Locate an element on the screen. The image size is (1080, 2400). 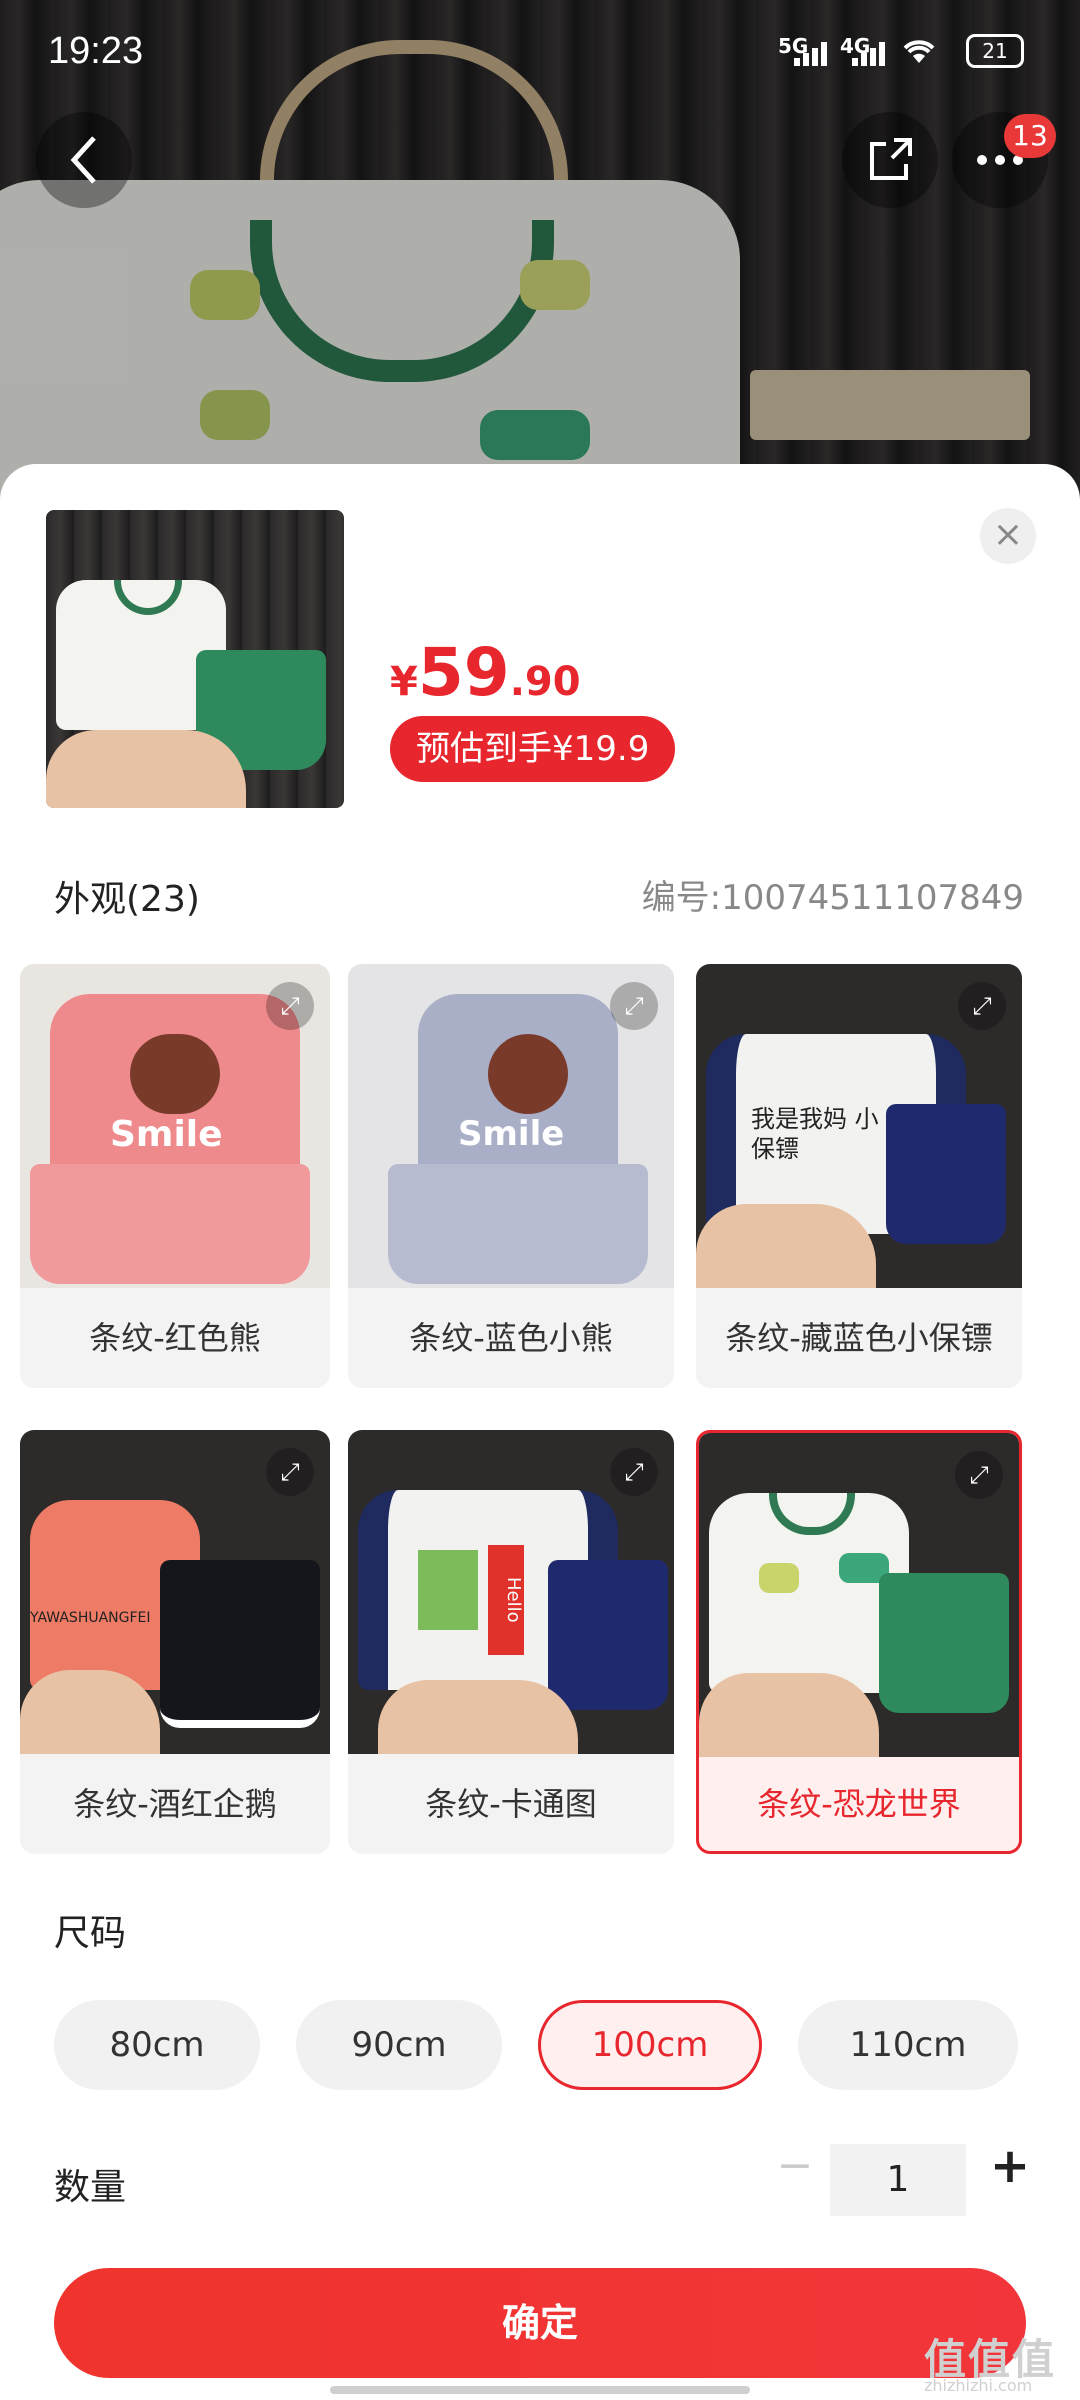
status-bar: 19:23 5G 4G 21 is located at coordinates (540, 50).